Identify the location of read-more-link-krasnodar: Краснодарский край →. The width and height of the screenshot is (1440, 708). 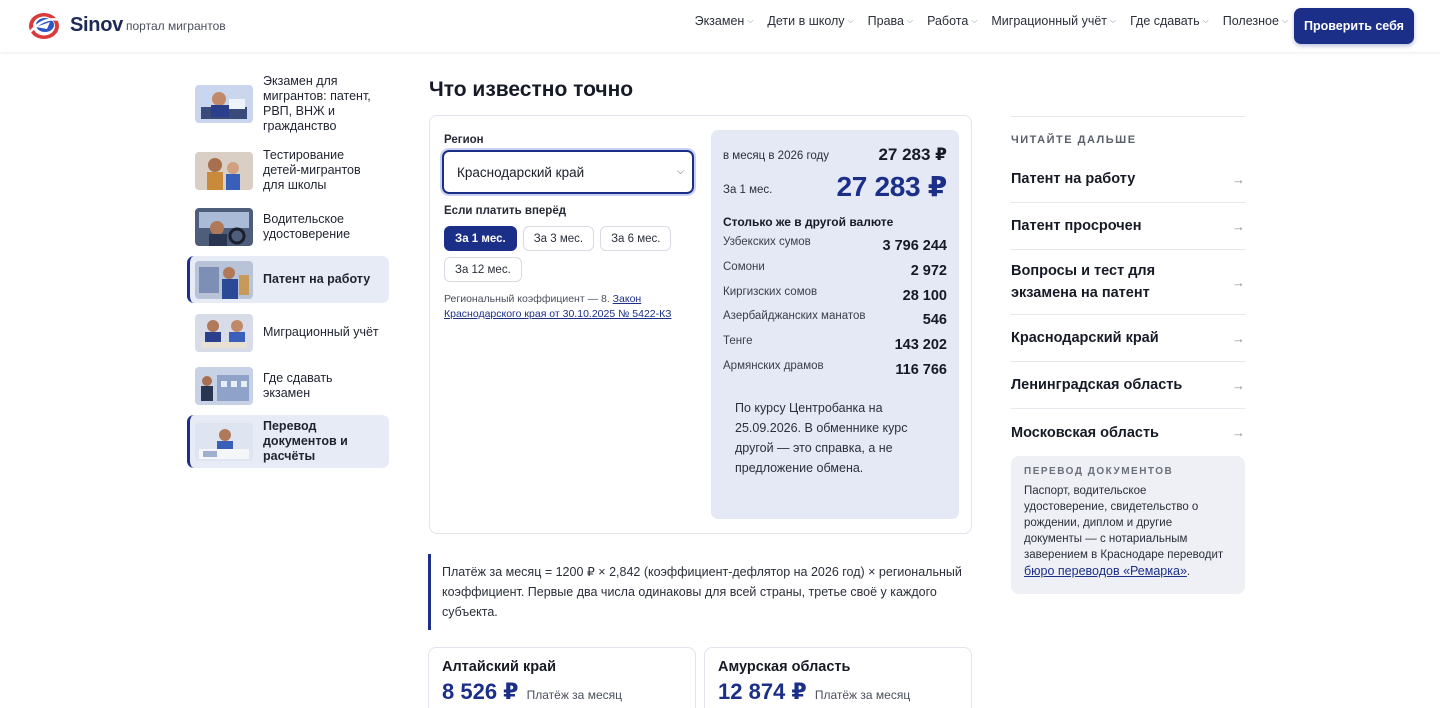
(1128, 338).